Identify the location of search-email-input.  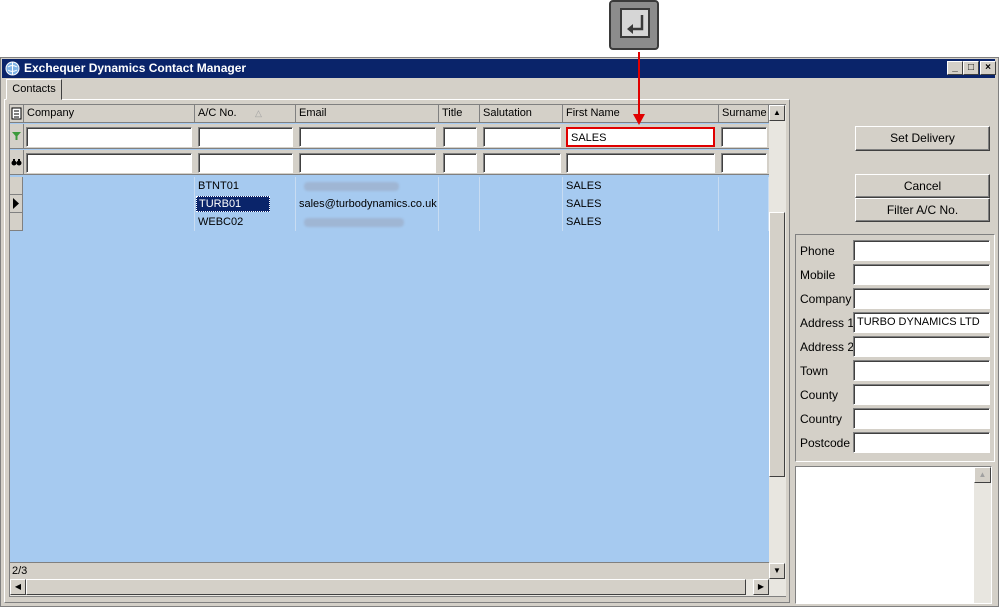
(367, 163).